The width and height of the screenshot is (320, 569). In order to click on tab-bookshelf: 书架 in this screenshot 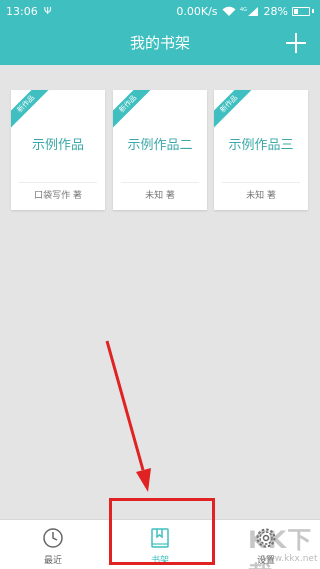, I will do `click(160, 544)`.